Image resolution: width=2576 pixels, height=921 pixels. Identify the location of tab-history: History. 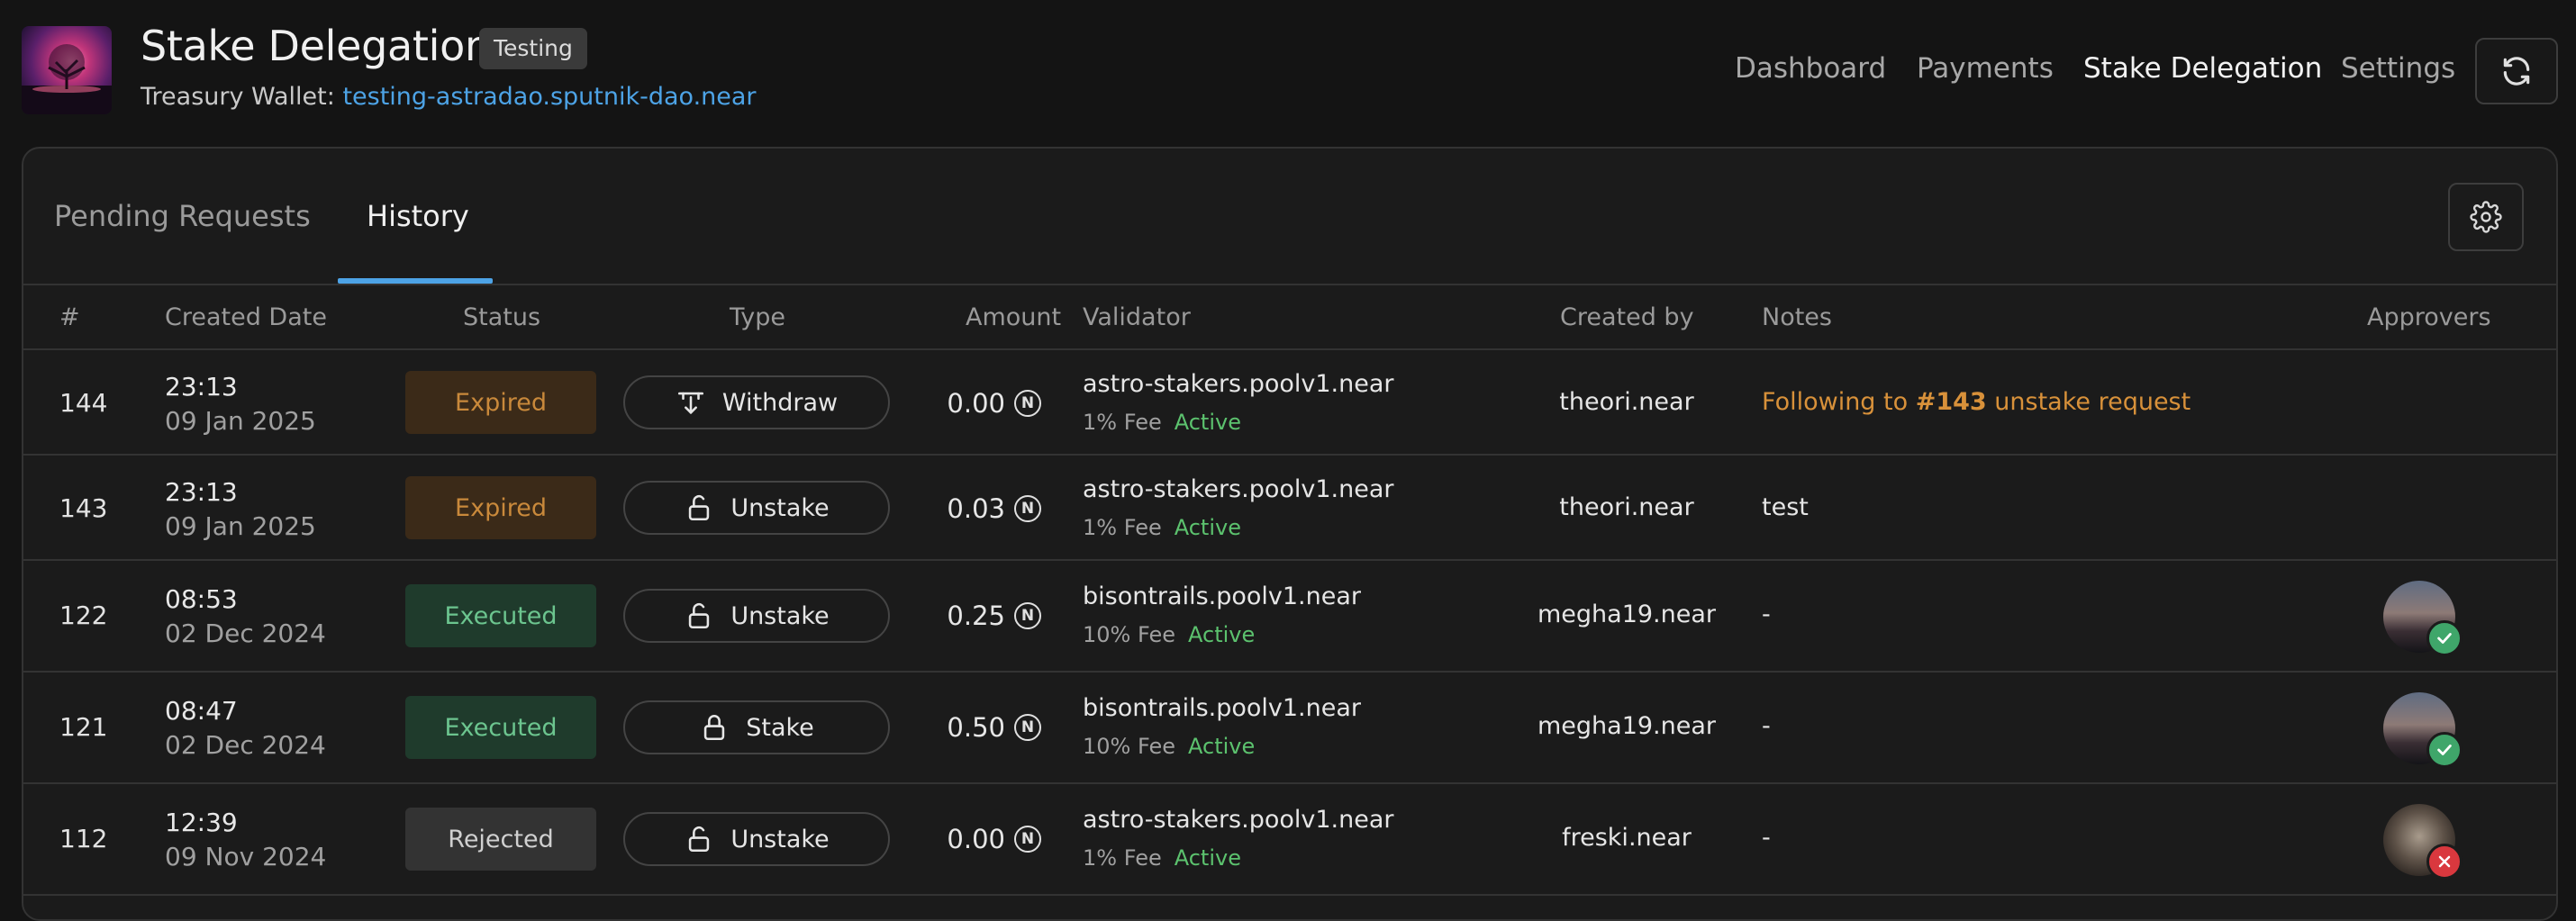
(418, 216).